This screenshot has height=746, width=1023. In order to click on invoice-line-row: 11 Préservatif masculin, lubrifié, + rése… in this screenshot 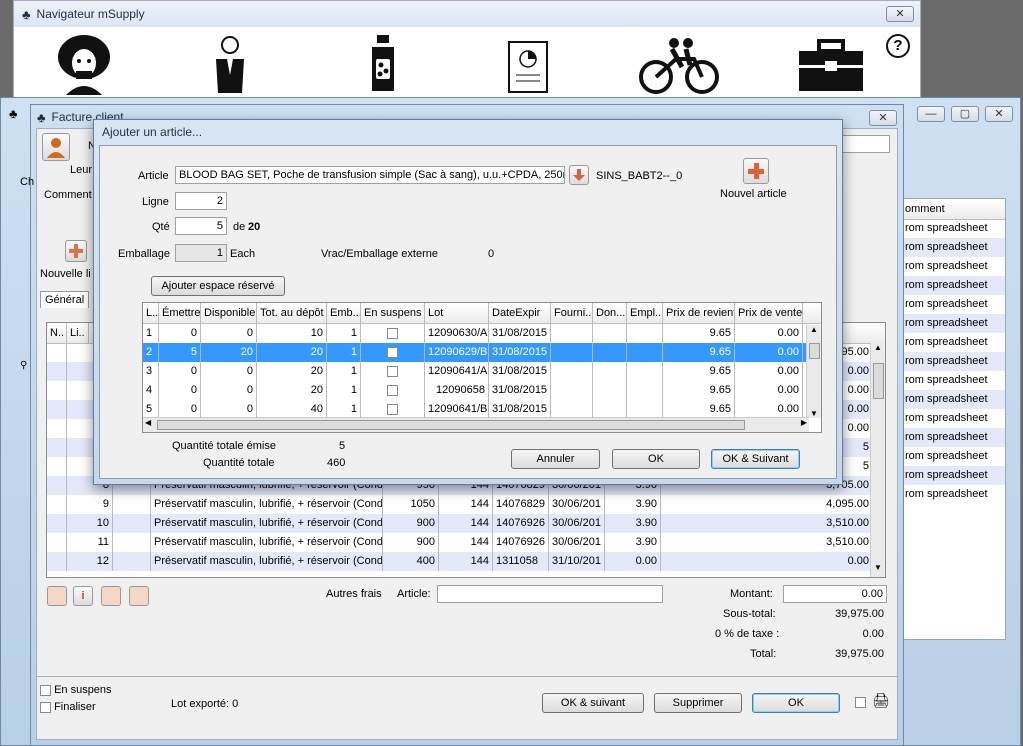, I will do `click(460, 542)`.